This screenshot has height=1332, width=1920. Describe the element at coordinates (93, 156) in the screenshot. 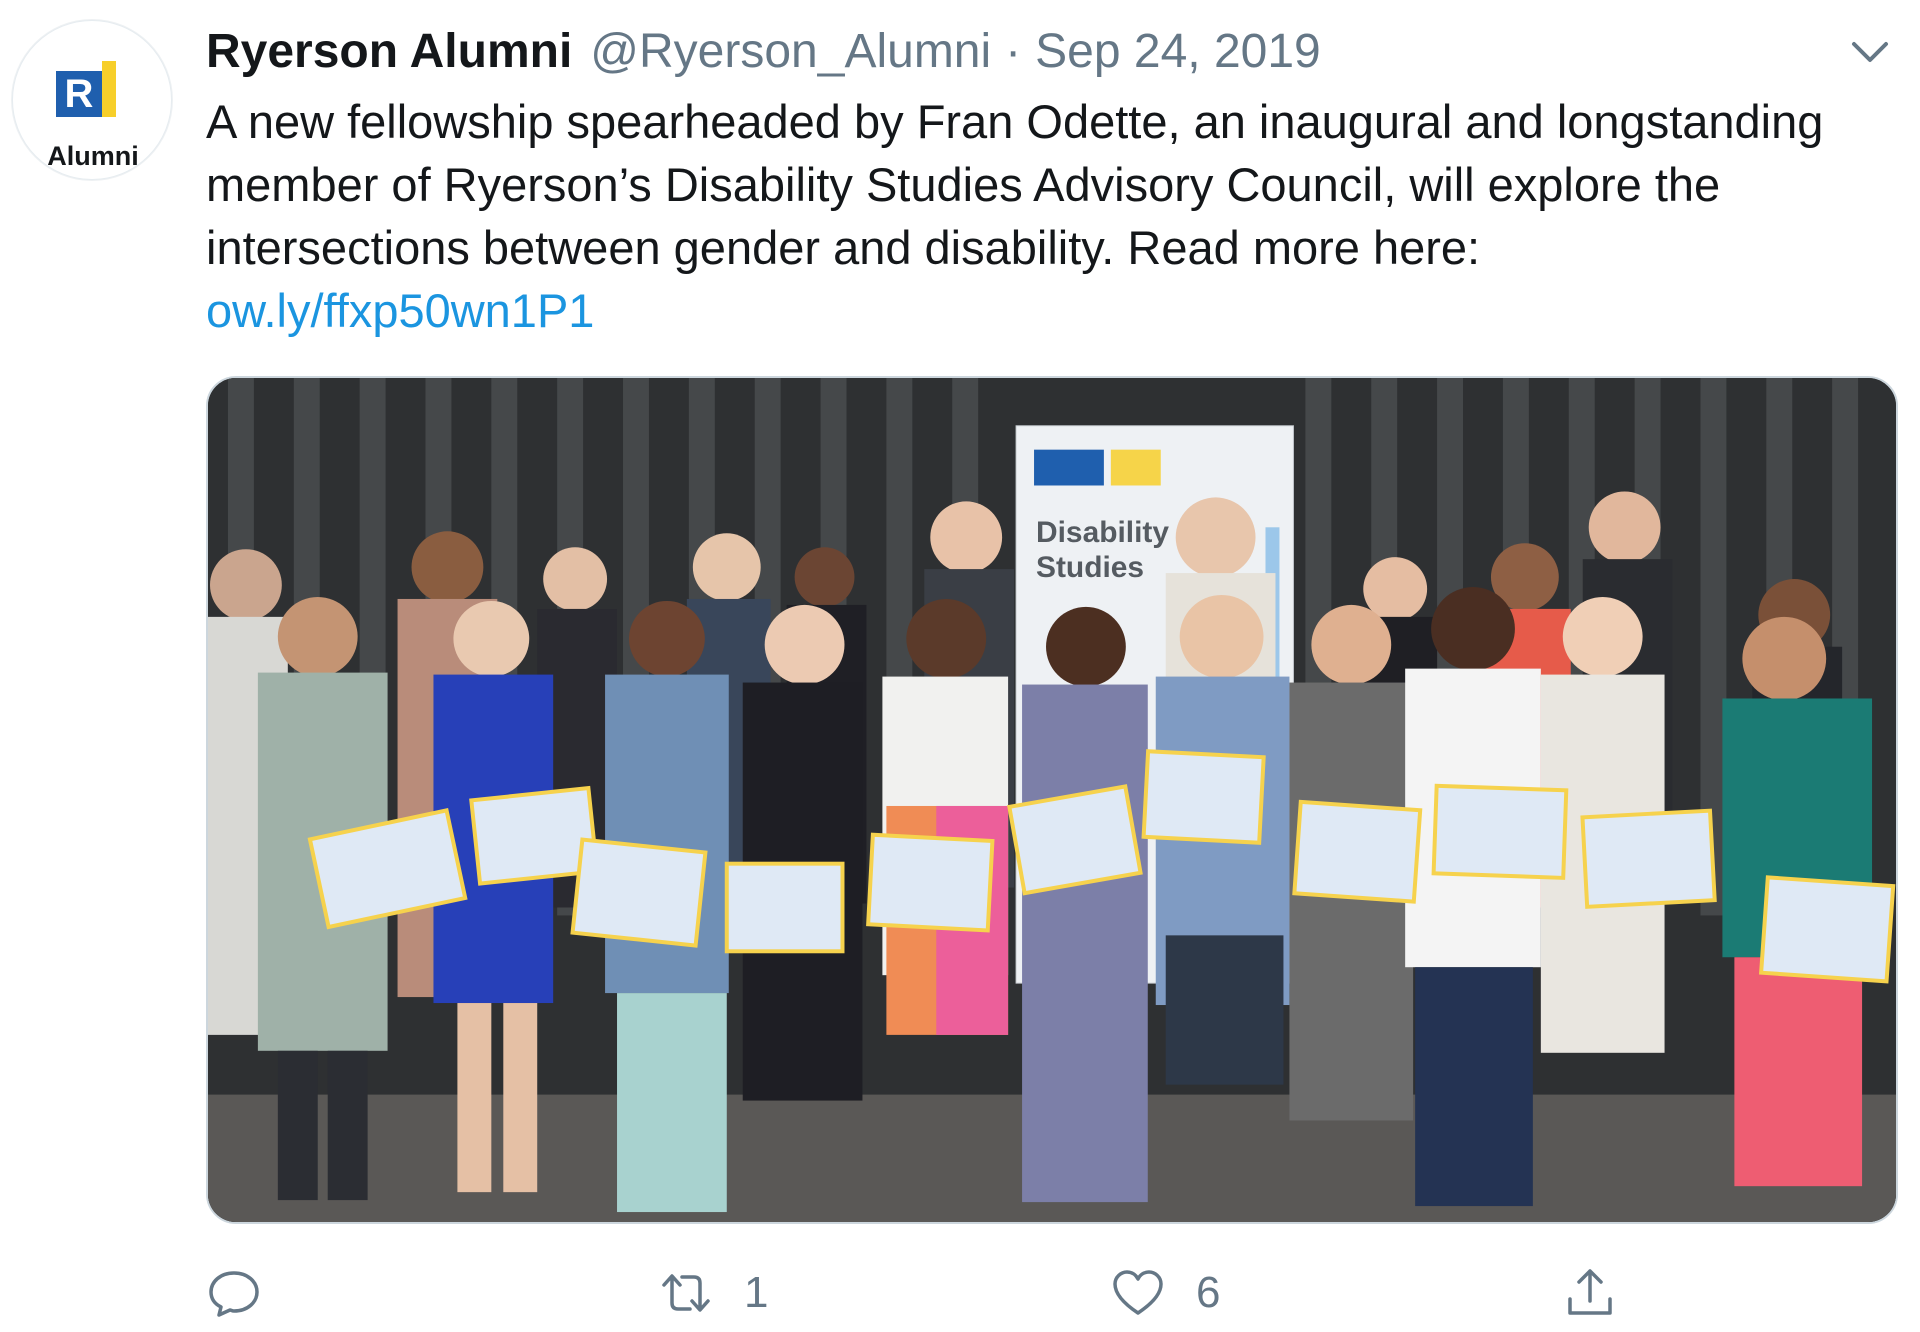

I see `avatar-label: Alumni` at that location.